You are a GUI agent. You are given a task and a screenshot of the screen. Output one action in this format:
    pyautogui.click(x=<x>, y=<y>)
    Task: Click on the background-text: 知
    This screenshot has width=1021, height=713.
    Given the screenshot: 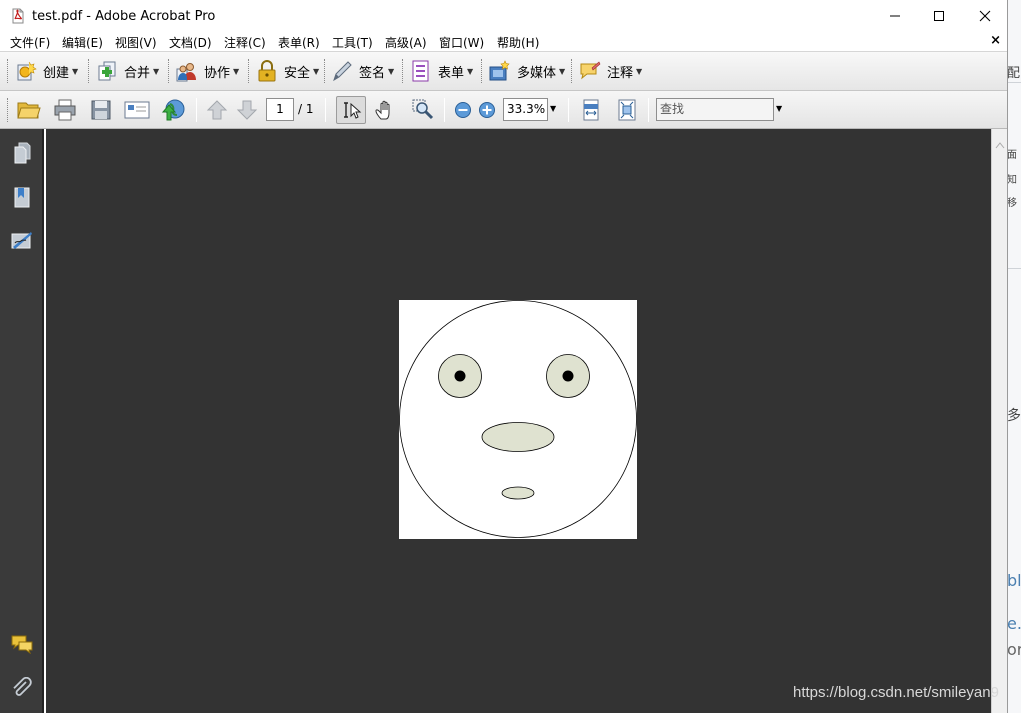 What is the action you would take?
    pyautogui.click(x=1012, y=180)
    